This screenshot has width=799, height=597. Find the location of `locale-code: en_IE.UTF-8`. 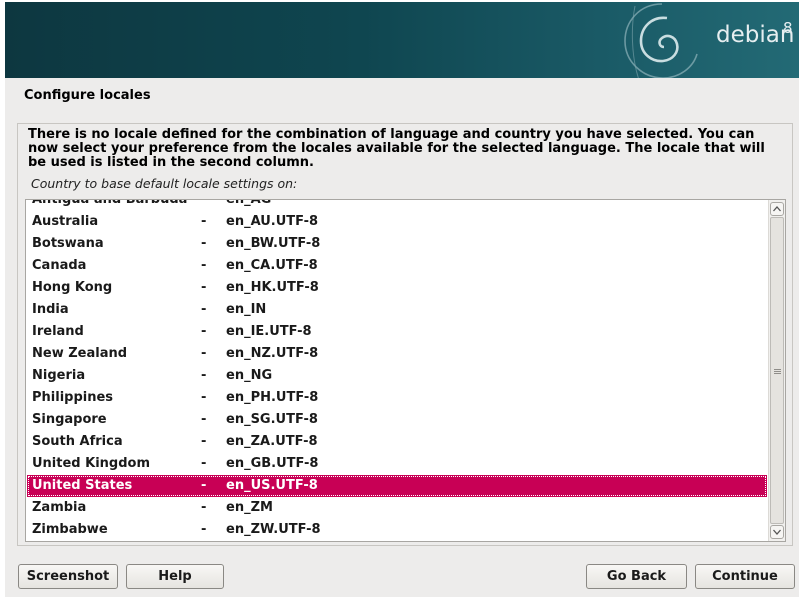

locale-code: en_IE.UTF-8 is located at coordinates (269, 331).